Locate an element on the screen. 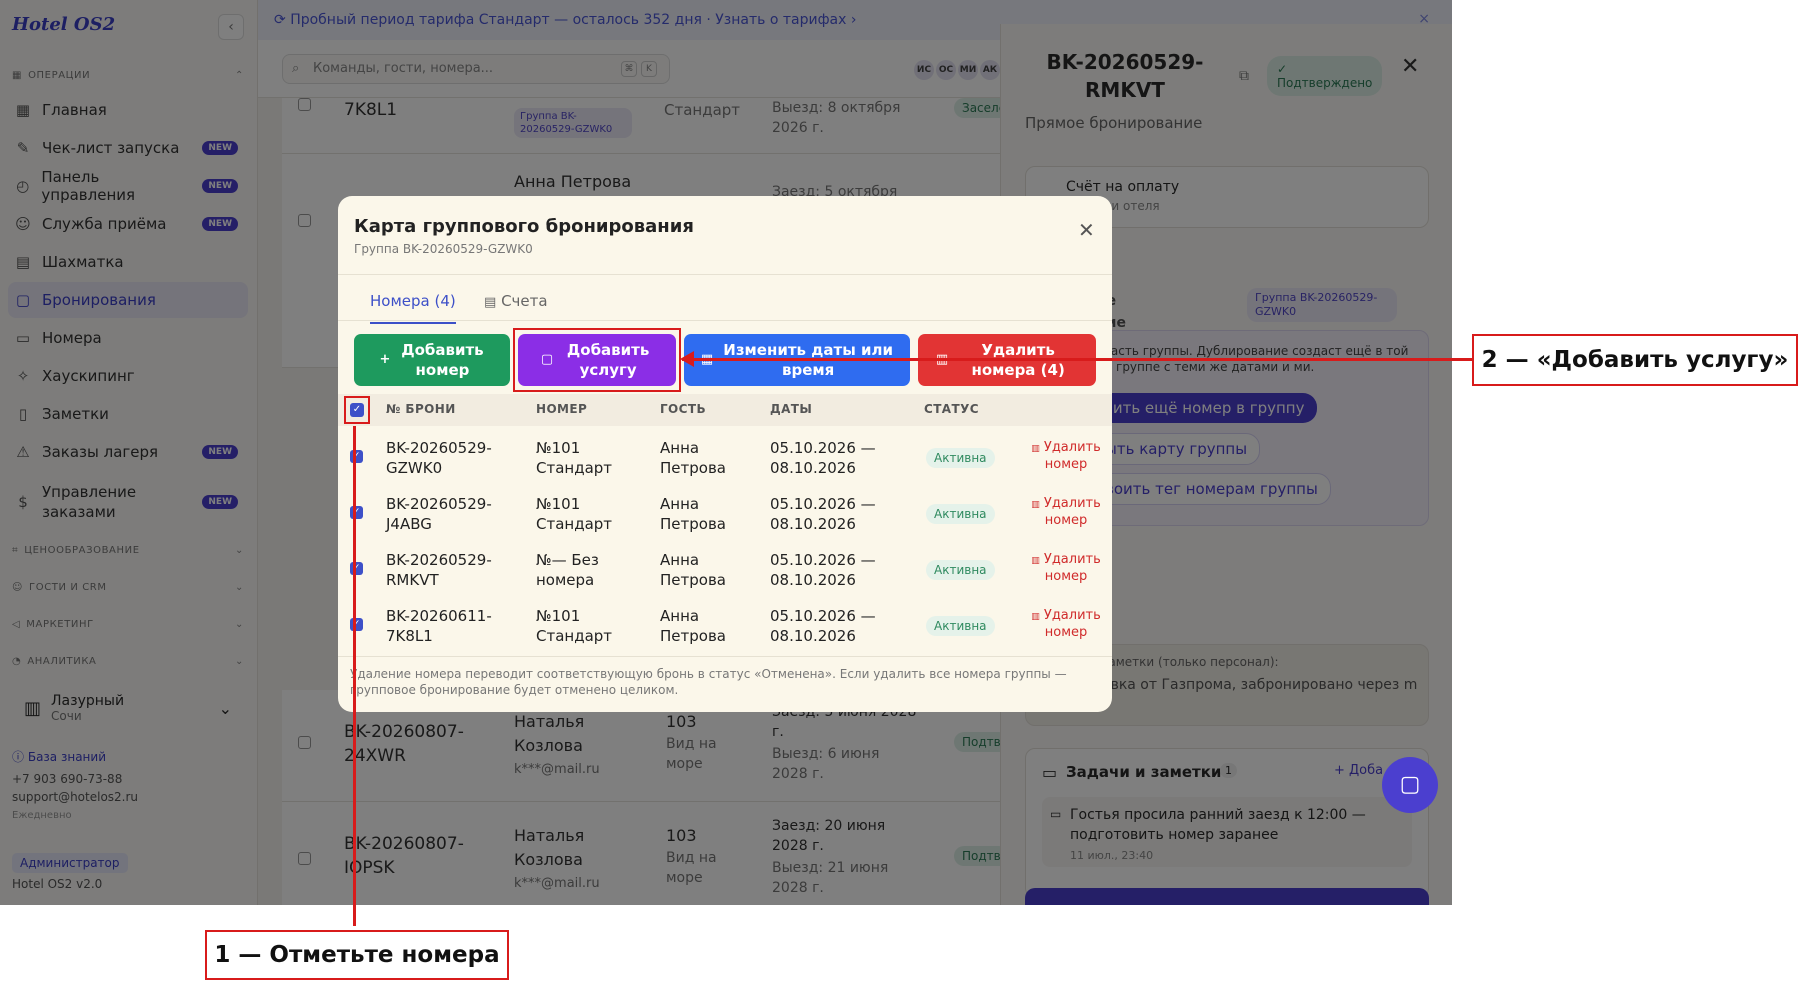 The width and height of the screenshot is (1809, 997). annotation-step-2: 2 — «Добавить услугу» is located at coordinates (1635, 360).